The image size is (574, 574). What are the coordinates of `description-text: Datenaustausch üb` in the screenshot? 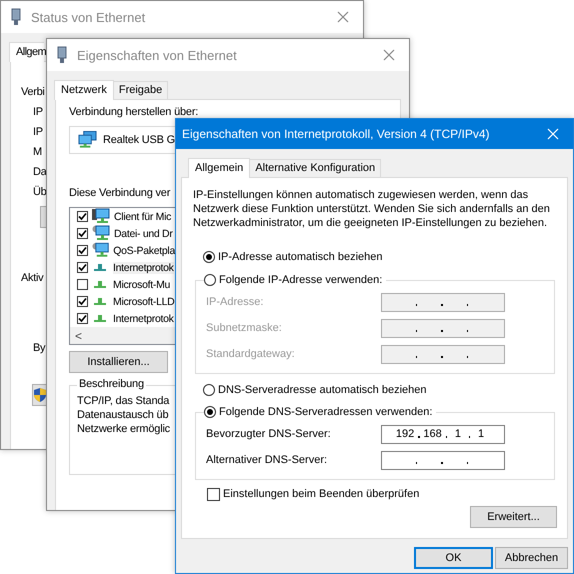 It's located at (122, 415).